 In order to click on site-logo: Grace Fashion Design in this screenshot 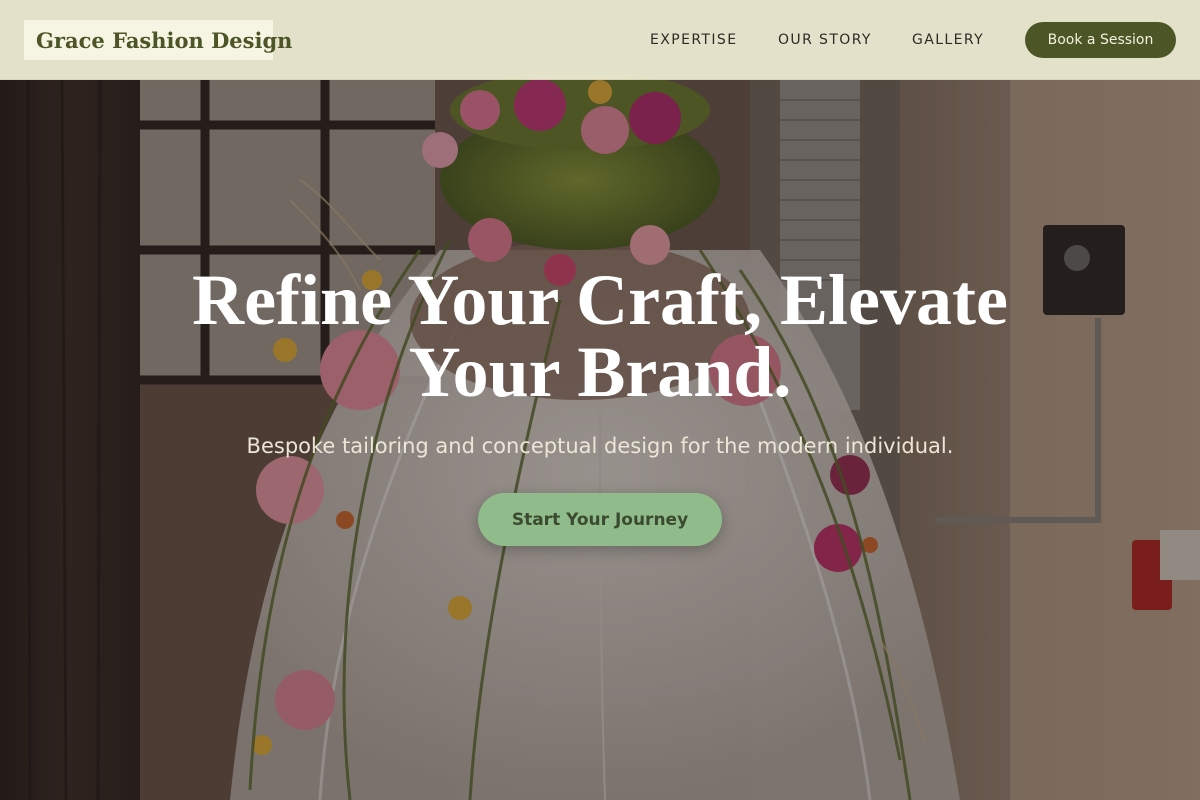, I will do `click(158, 40)`.